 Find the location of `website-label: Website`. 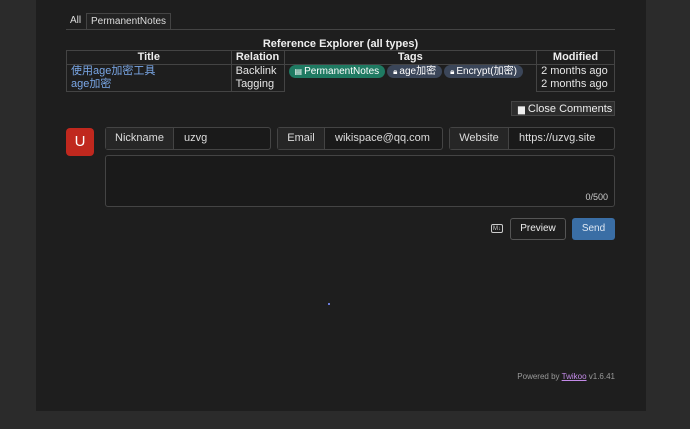

website-label: Website is located at coordinates (479, 138).